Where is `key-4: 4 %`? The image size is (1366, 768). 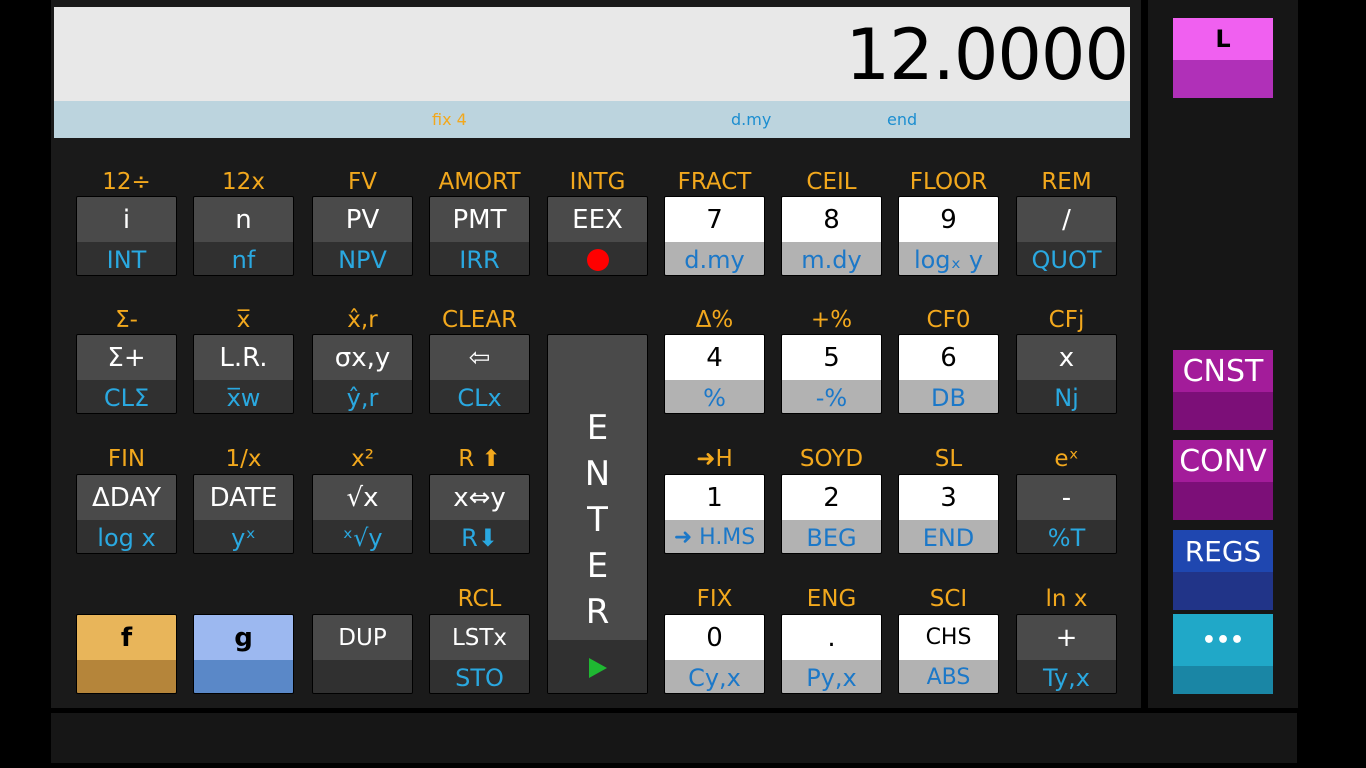 key-4: 4 % is located at coordinates (714, 374).